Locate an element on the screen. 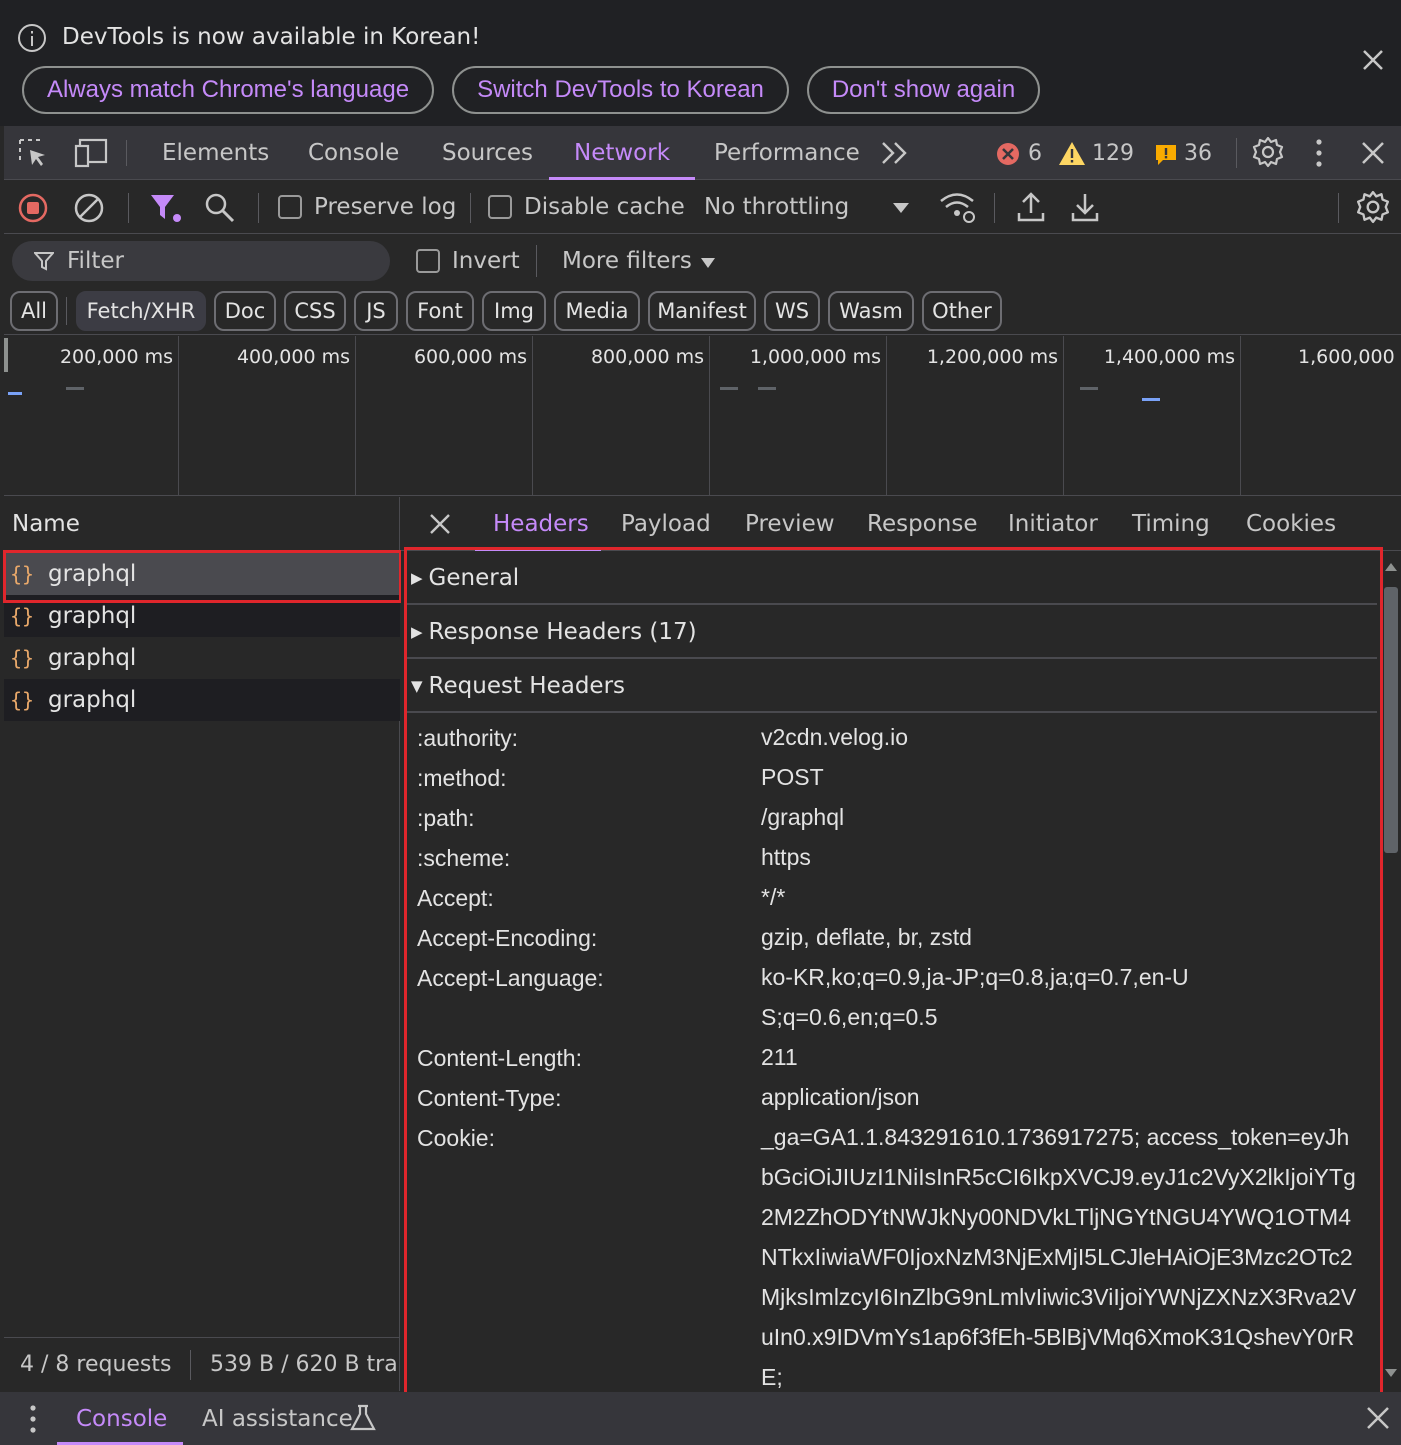 The height and width of the screenshot is (1445, 1401). active-tab-indicator is located at coordinates (538, 549).